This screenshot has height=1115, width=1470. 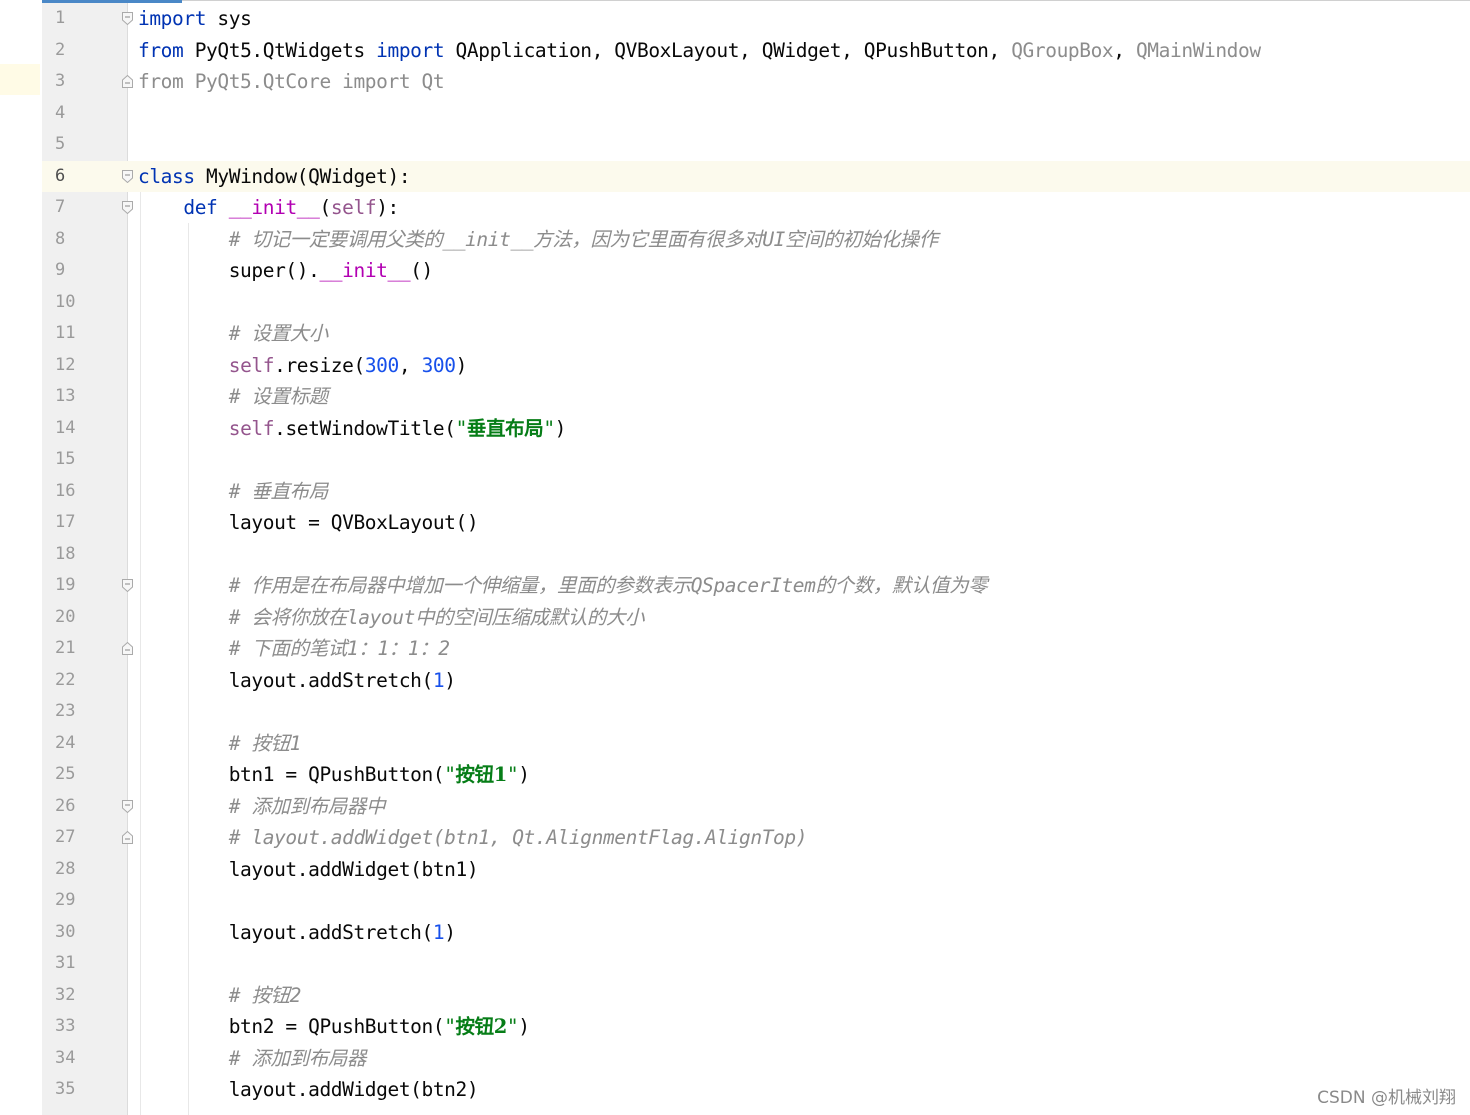 I want to click on code-token: class, so click(x=166, y=176).